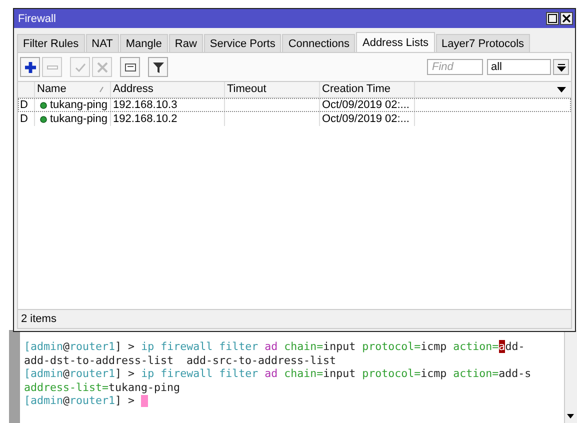 The height and width of the screenshot is (423, 577). I want to click on column-header: Timeout, so click(272, 89).